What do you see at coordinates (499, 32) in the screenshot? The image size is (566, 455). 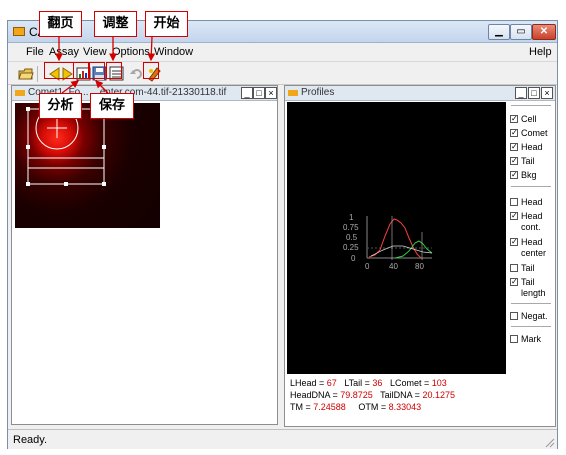 I see `minimize-button: ▁` at bounding box center [499, 32].